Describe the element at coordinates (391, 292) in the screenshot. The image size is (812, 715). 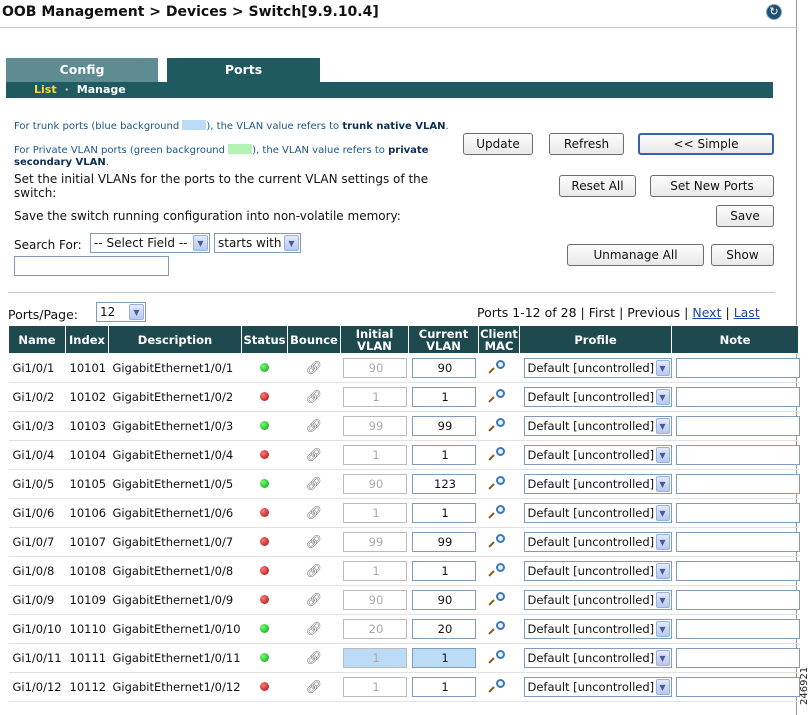
I see `section-divider` at that location.